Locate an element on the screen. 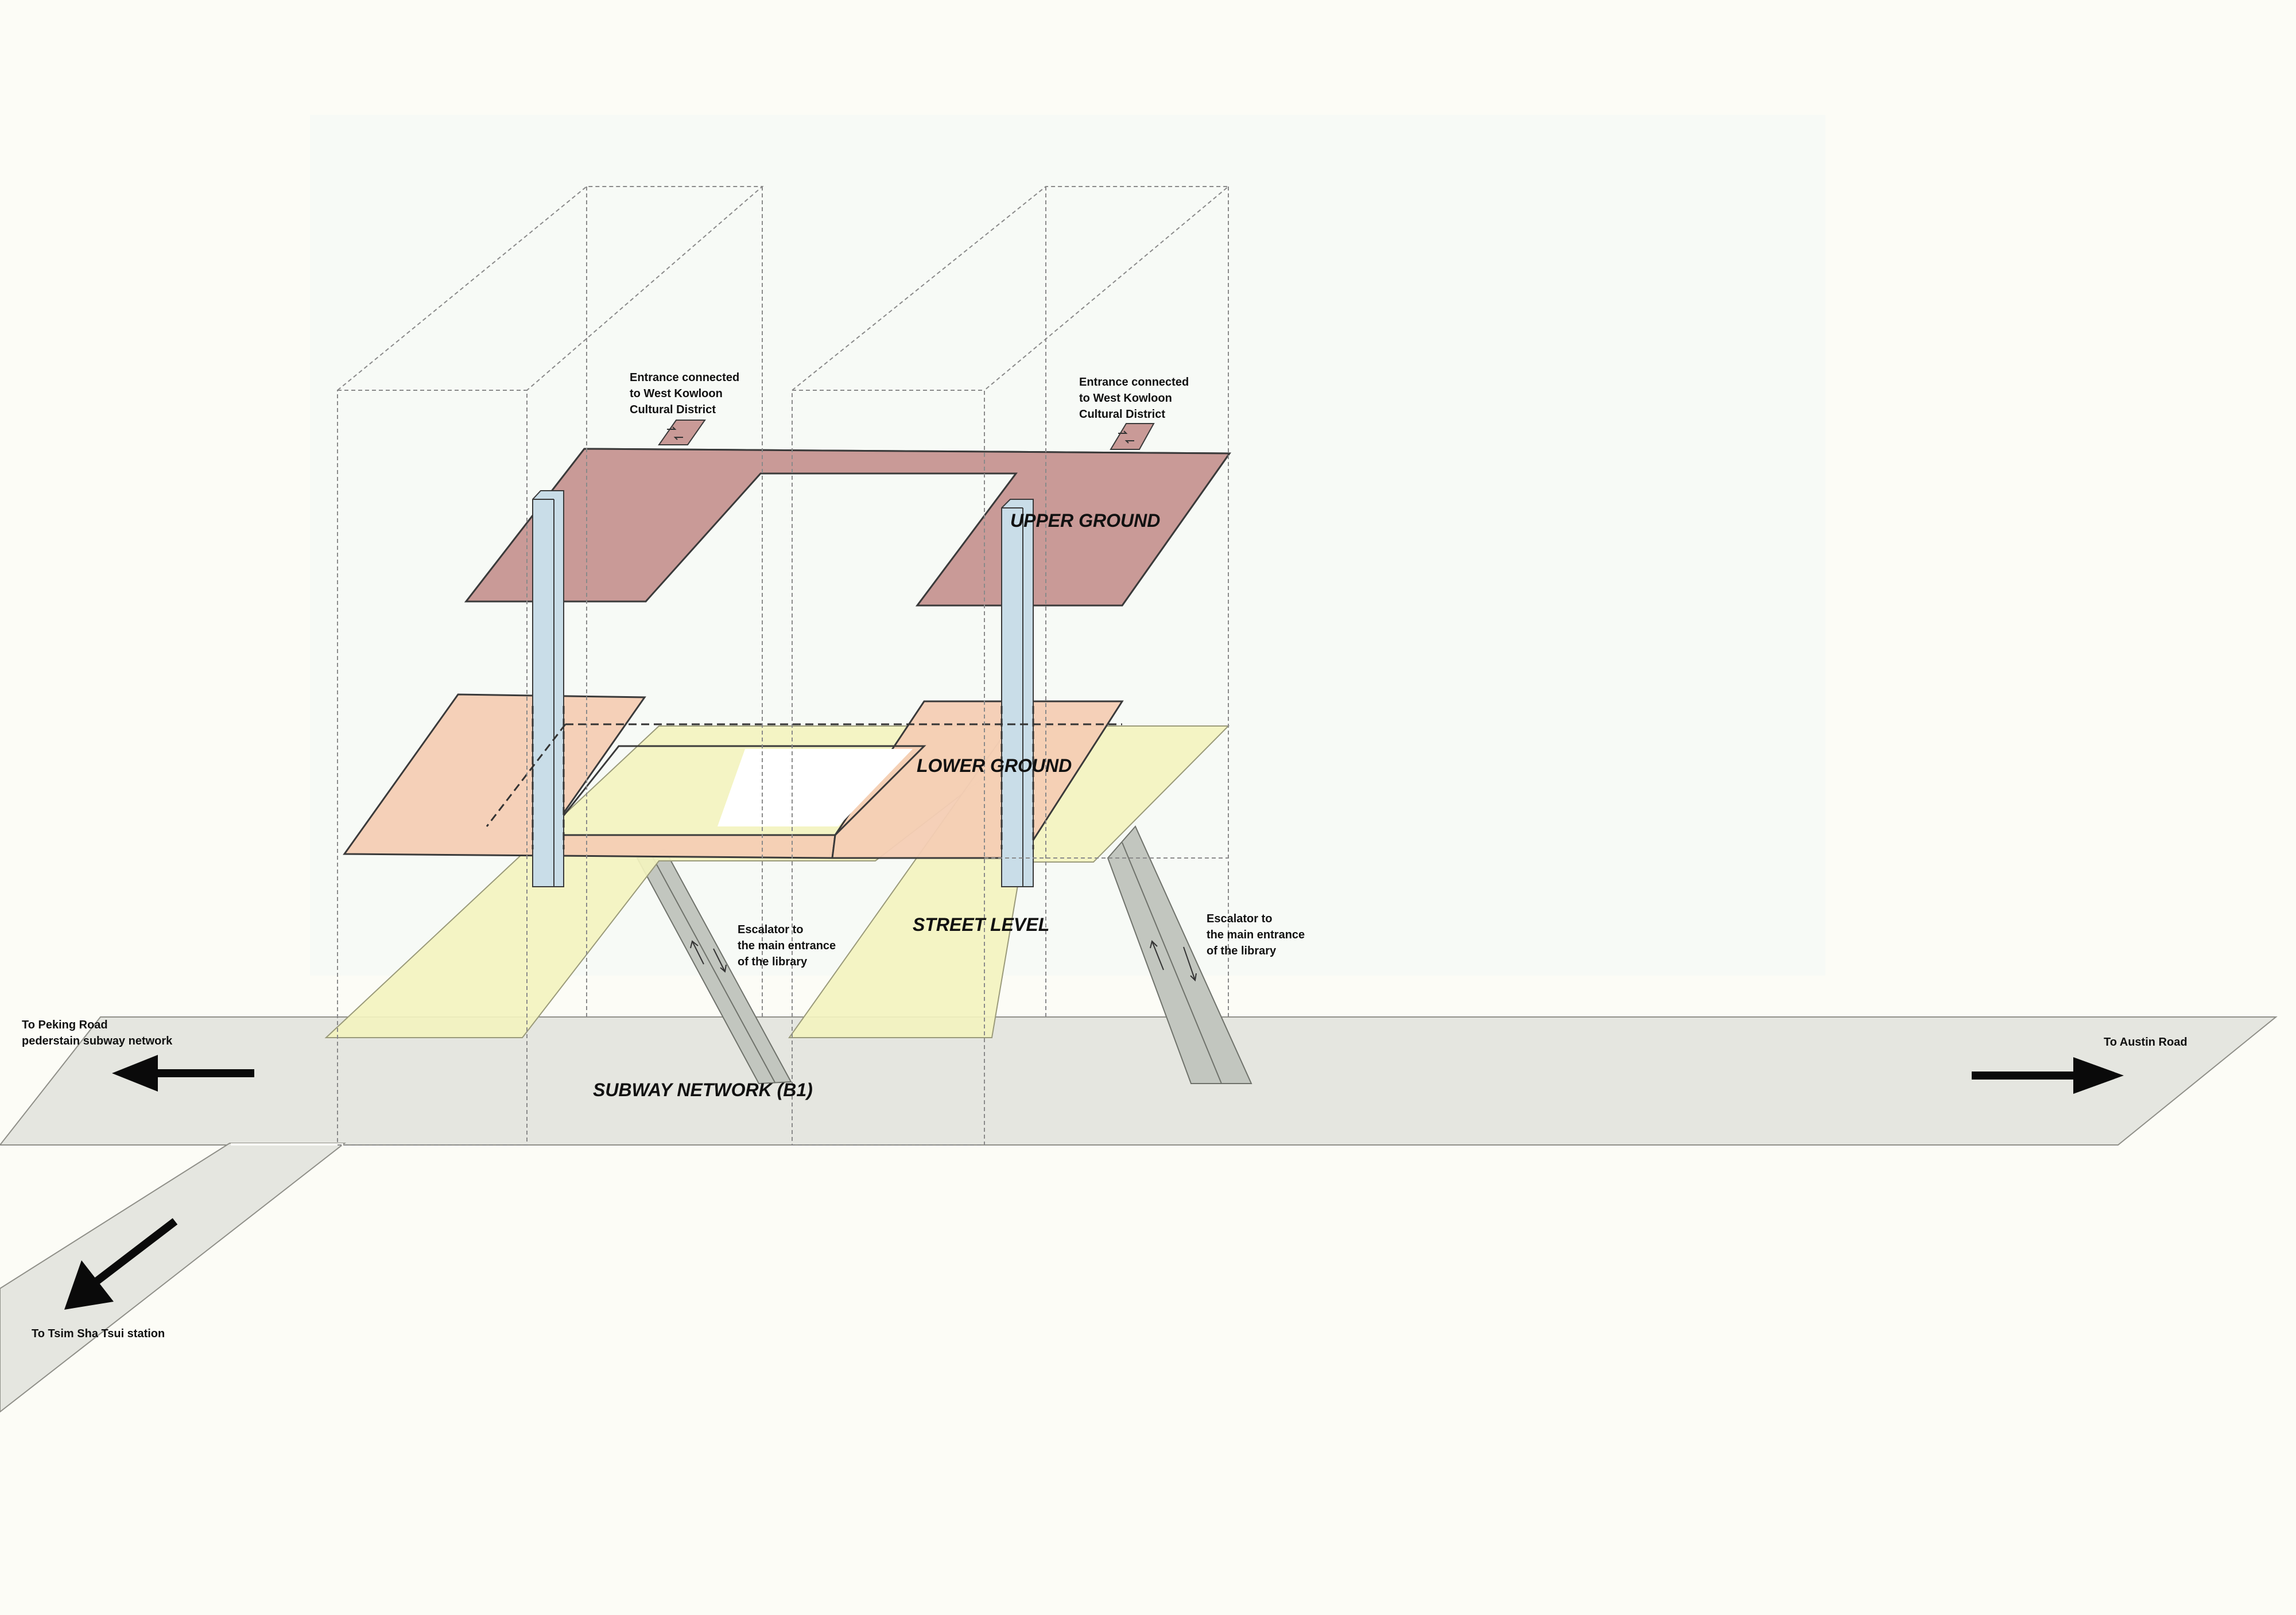 The width and height of the screenshot is (2296, 1615). subway-corridor-tsim-sha-tsui is located at coordinates (173, 1278).